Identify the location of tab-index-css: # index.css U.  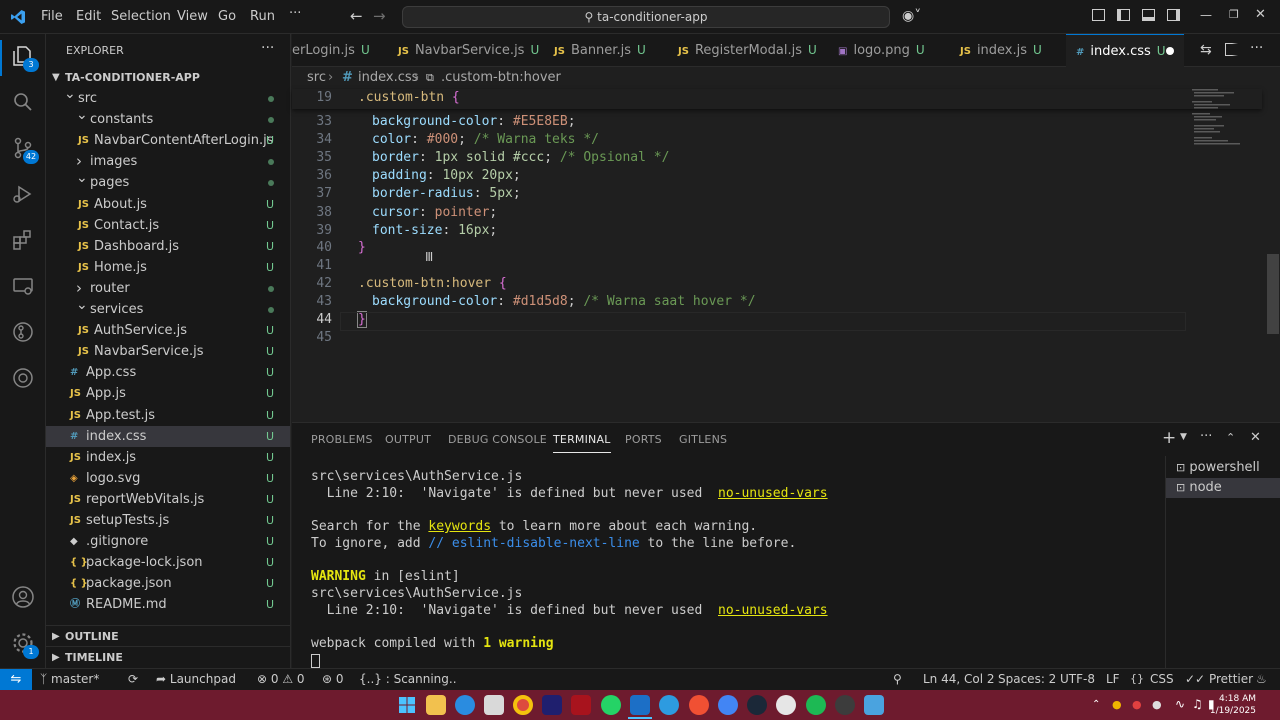
(1125, 50).